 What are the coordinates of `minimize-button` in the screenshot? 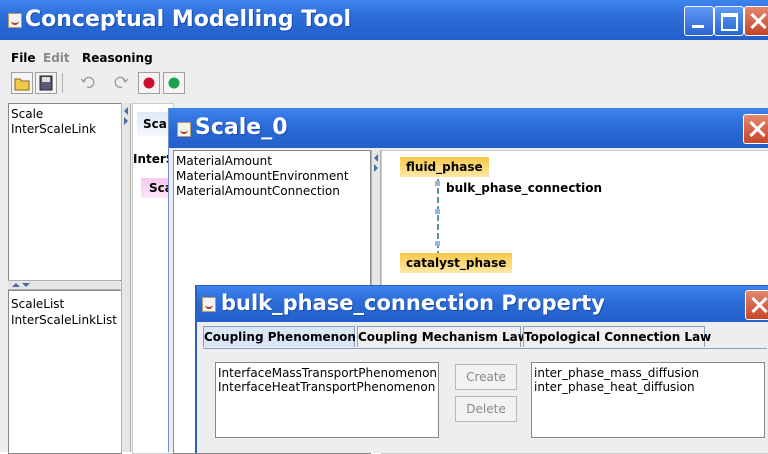 It's located at (699, 21).